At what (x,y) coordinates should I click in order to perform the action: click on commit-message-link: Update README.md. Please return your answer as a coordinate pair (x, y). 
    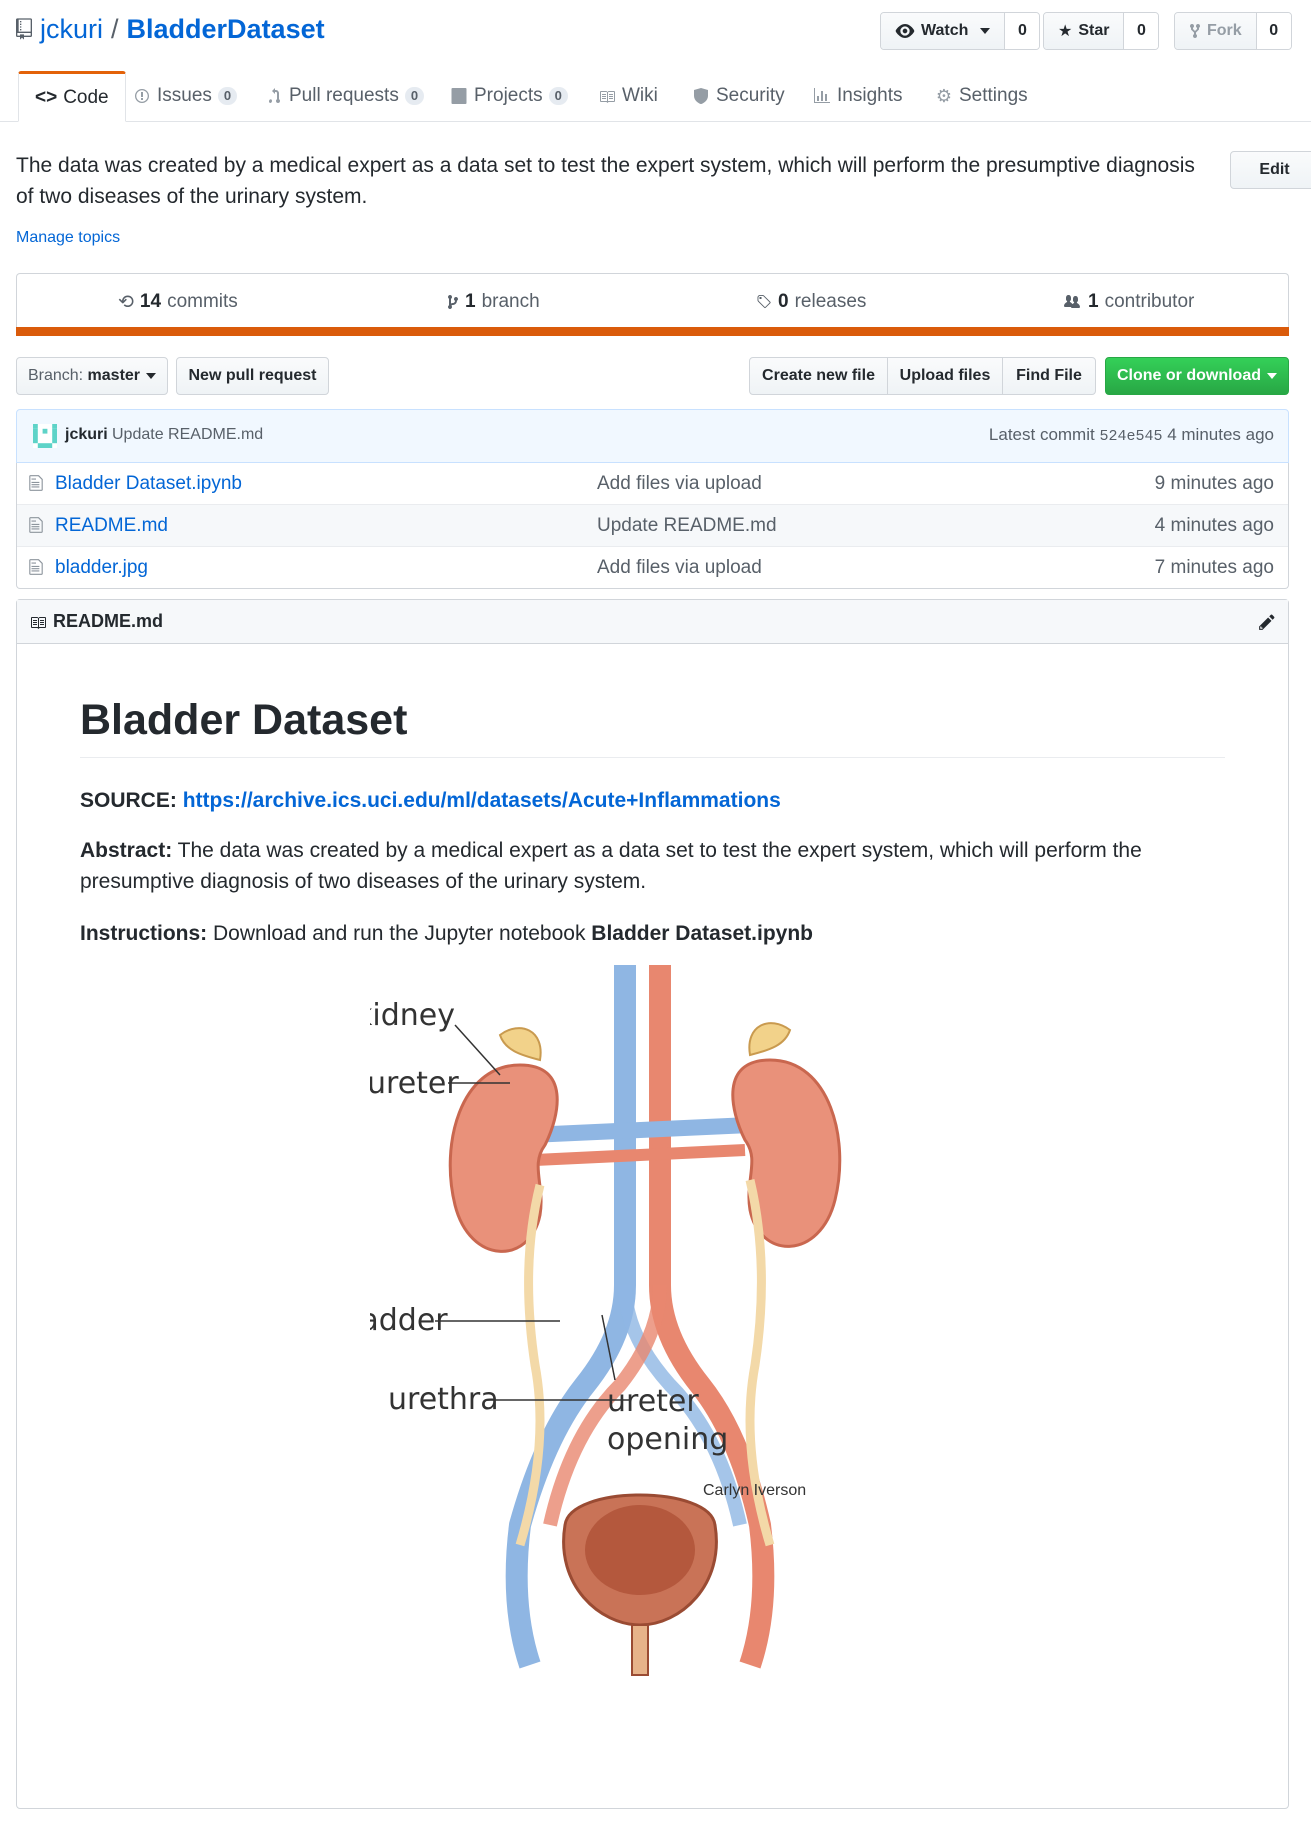
    Looking at the image, I should click on (187, 435).